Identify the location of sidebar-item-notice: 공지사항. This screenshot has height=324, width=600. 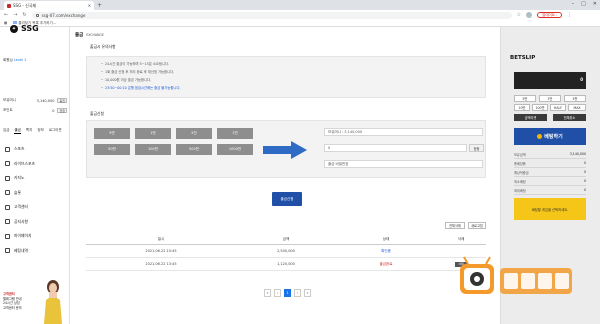
(35, 222).